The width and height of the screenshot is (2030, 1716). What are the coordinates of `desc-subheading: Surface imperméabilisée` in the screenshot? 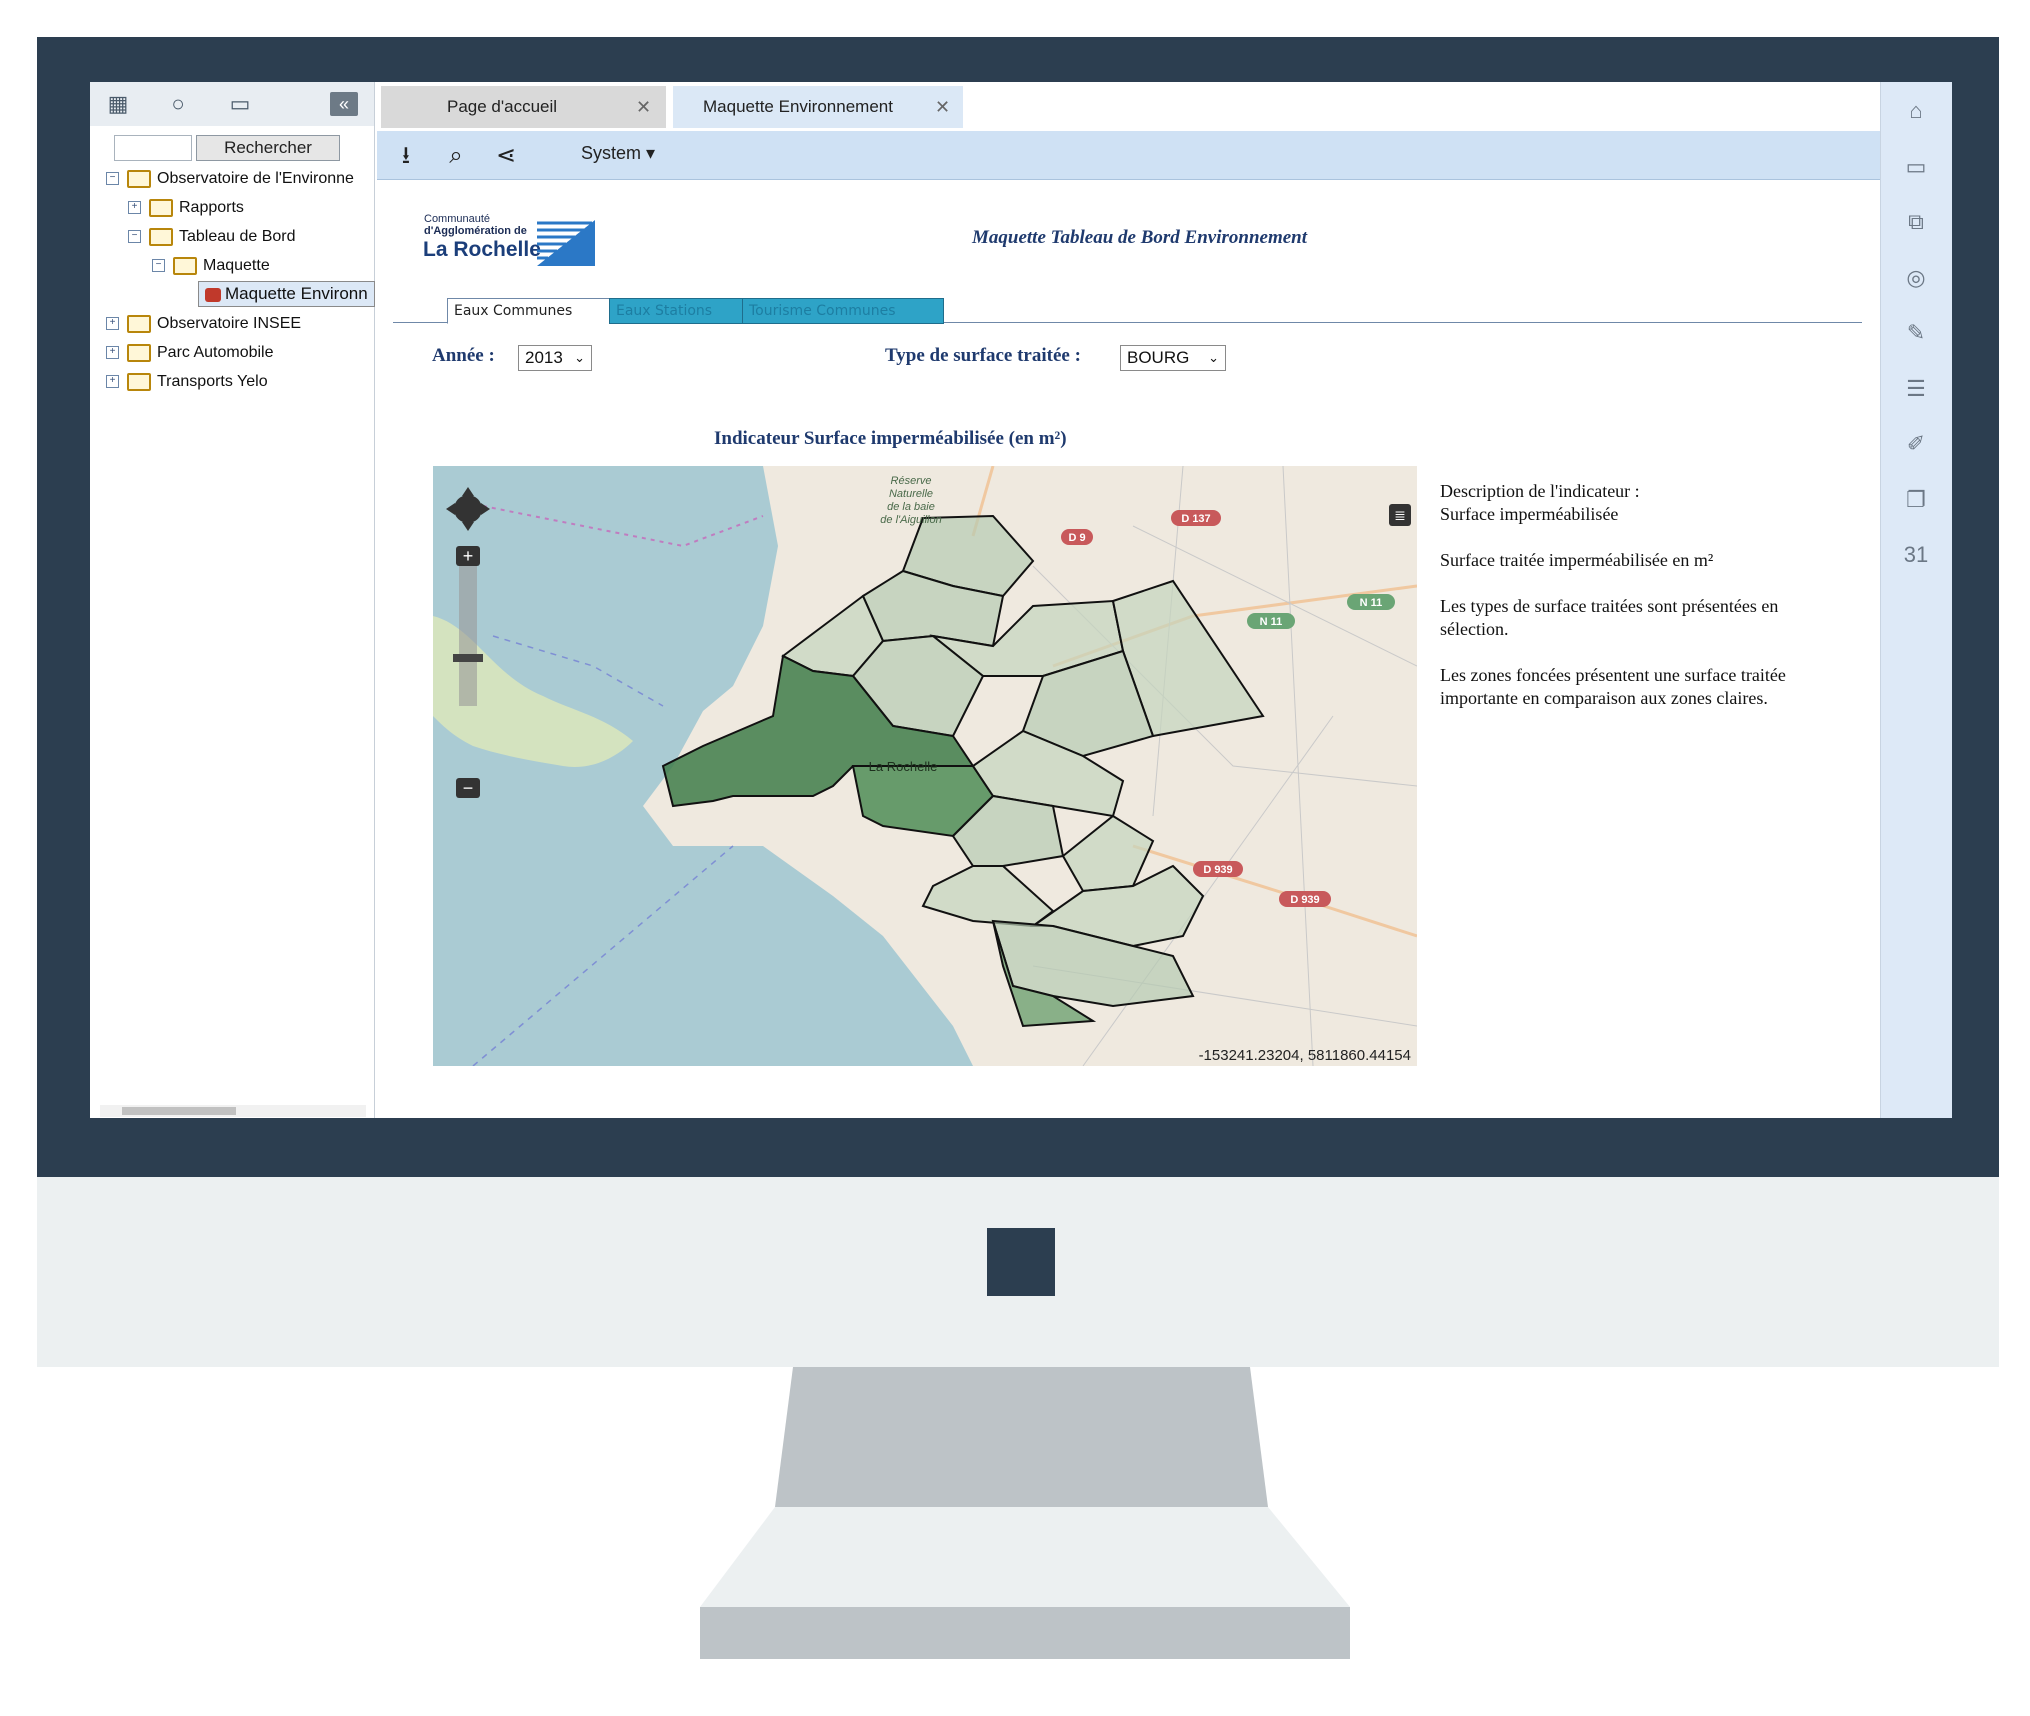 It's located at (1529, 514).